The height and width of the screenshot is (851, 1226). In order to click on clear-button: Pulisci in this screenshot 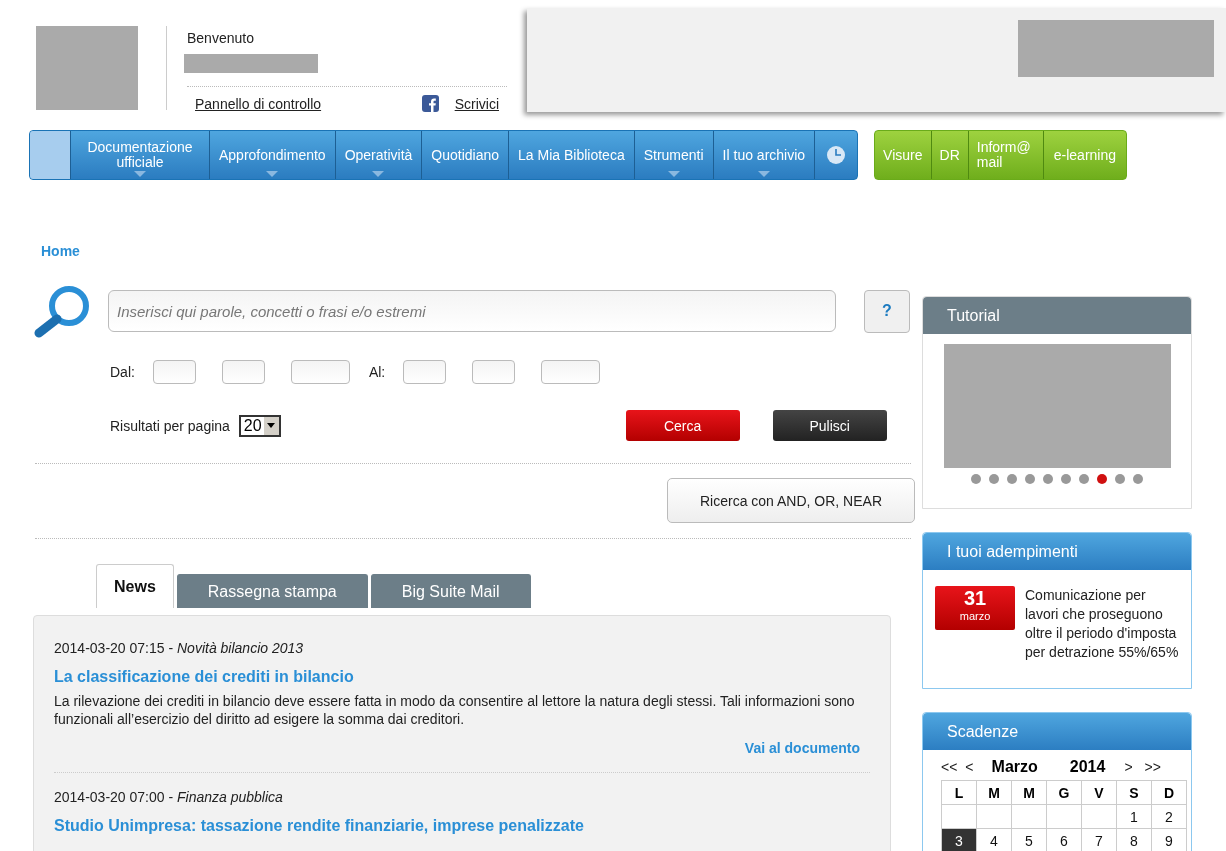, I will do `click(829, 425)`.